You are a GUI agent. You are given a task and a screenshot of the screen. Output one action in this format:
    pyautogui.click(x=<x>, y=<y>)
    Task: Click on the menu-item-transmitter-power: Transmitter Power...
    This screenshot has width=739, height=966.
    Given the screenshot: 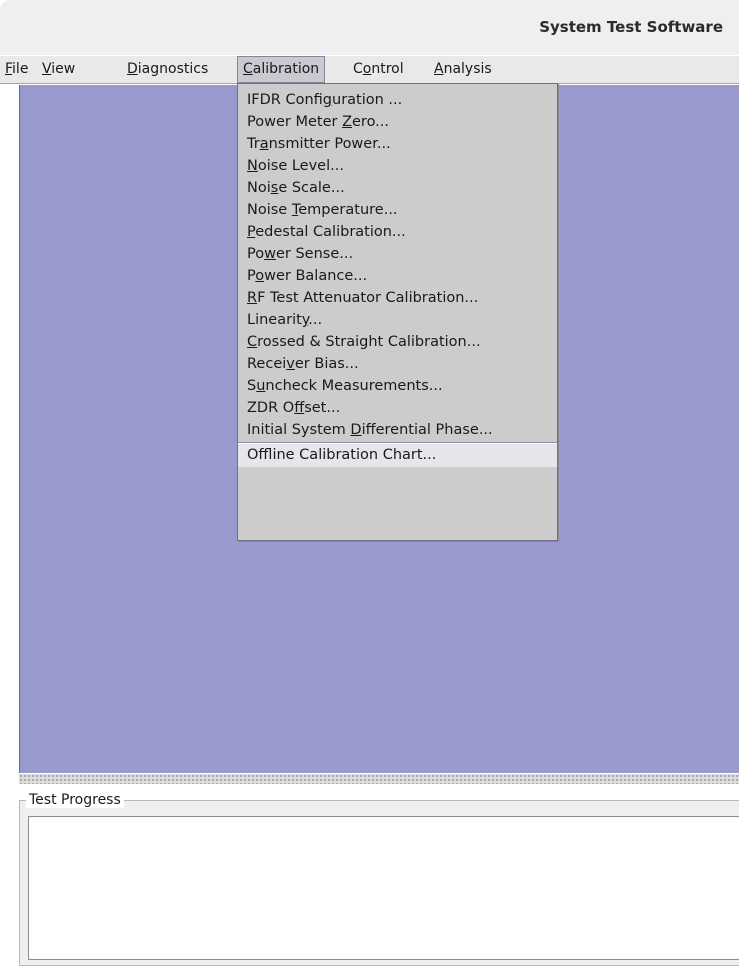 What is the action you would take?
    pyautogui.click(x=397, y=144)
    